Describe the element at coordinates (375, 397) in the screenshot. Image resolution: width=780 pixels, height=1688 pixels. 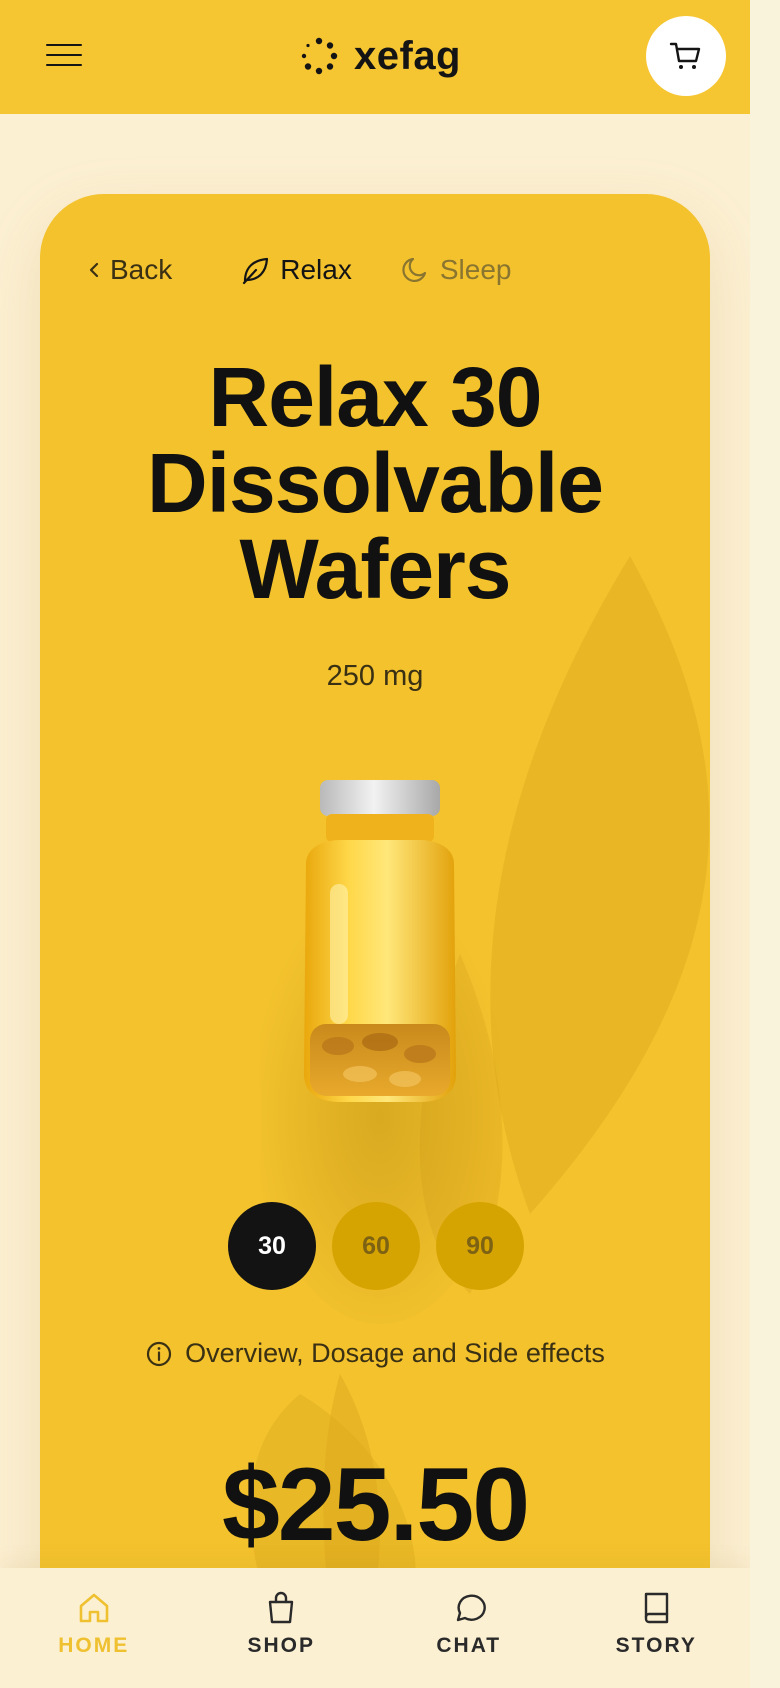
I see `title-line: Relax 30` at that location.